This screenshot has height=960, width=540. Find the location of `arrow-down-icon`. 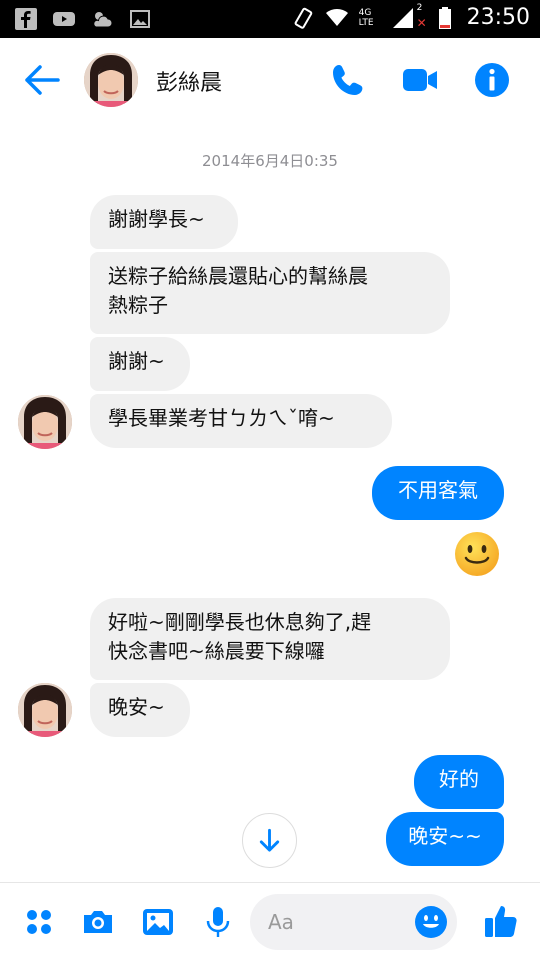

arrow-down-icon is located at coordinates (269, 840).